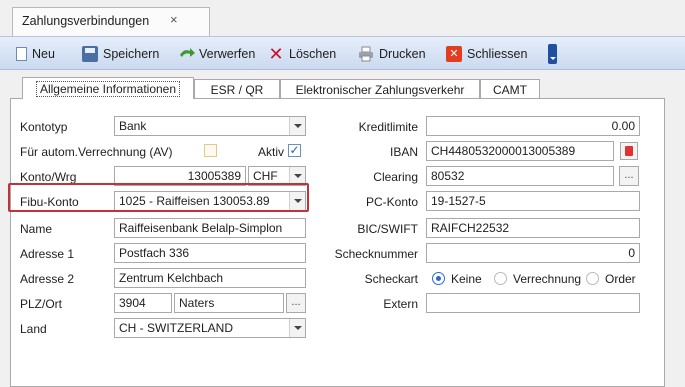  I want to click on new-document-icon, so click(21, 54).